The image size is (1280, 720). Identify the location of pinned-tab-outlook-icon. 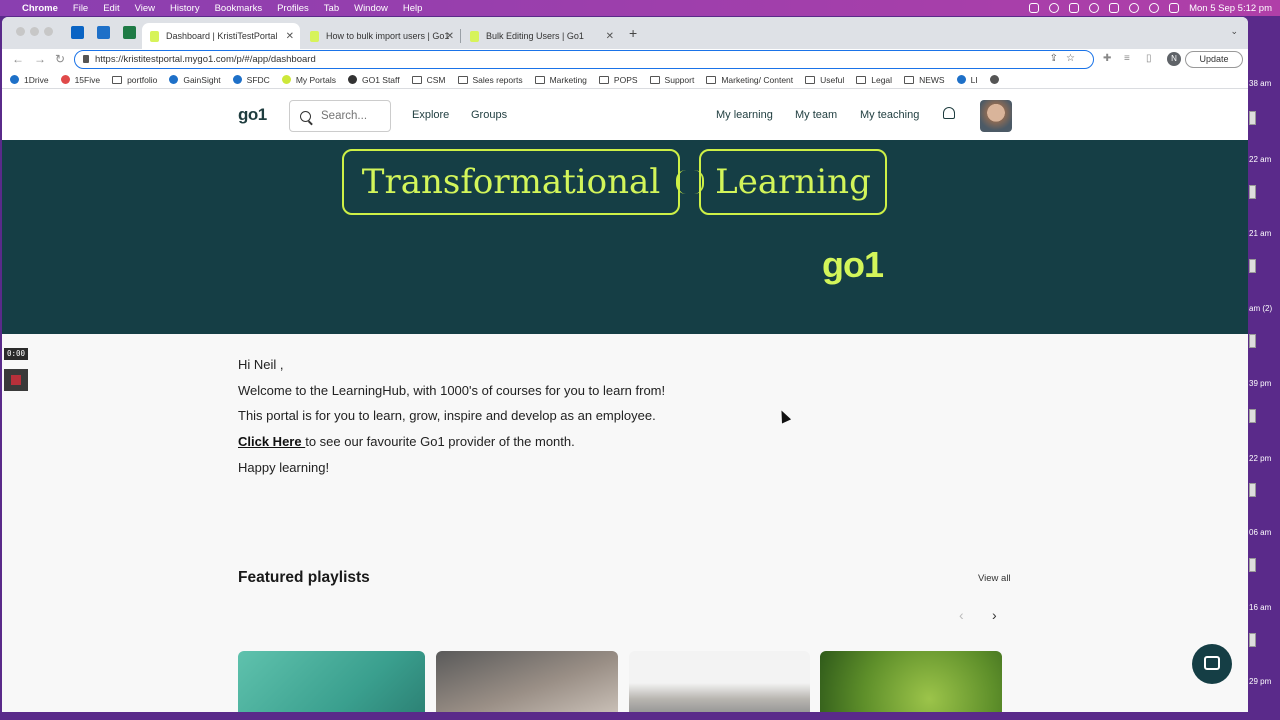
(77, 32).